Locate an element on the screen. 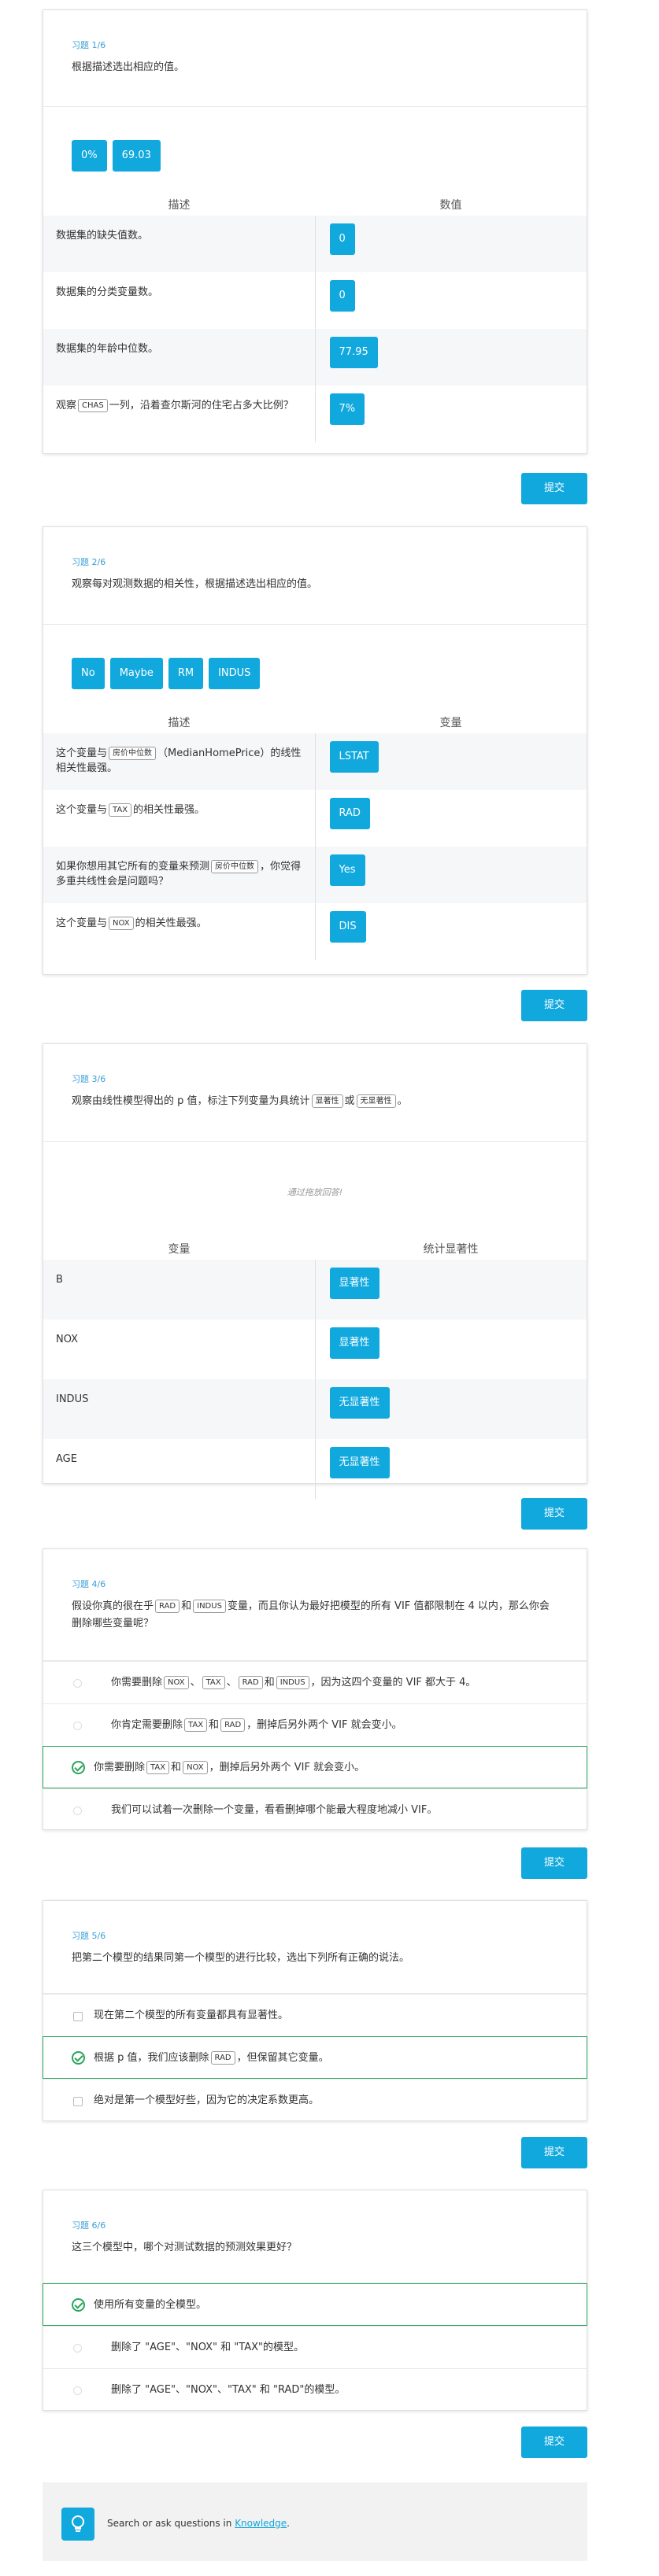 The height and width of the screenshot is (2576, 659). question-text: 根据描述选出相应的值。 is located at coordinates (128, 67).